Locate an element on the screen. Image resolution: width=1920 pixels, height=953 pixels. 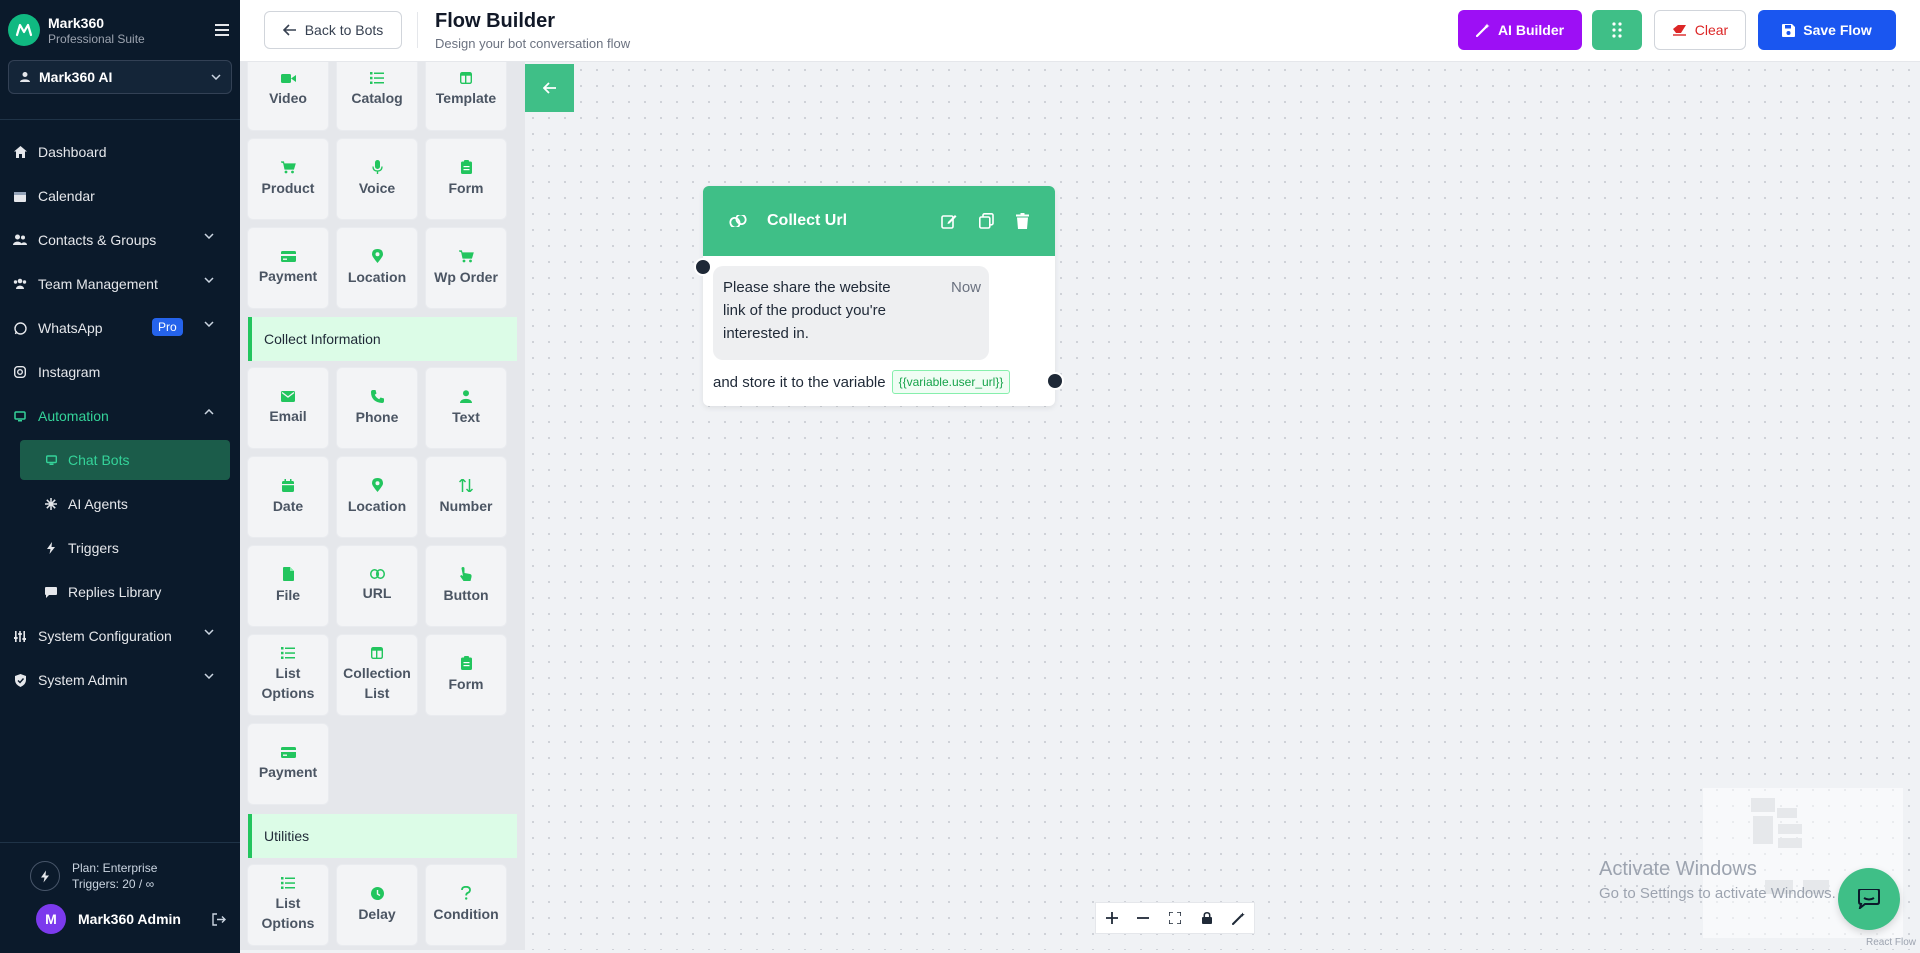
plan-name: Plan: Enterprise is located at coordinates (115, 868).